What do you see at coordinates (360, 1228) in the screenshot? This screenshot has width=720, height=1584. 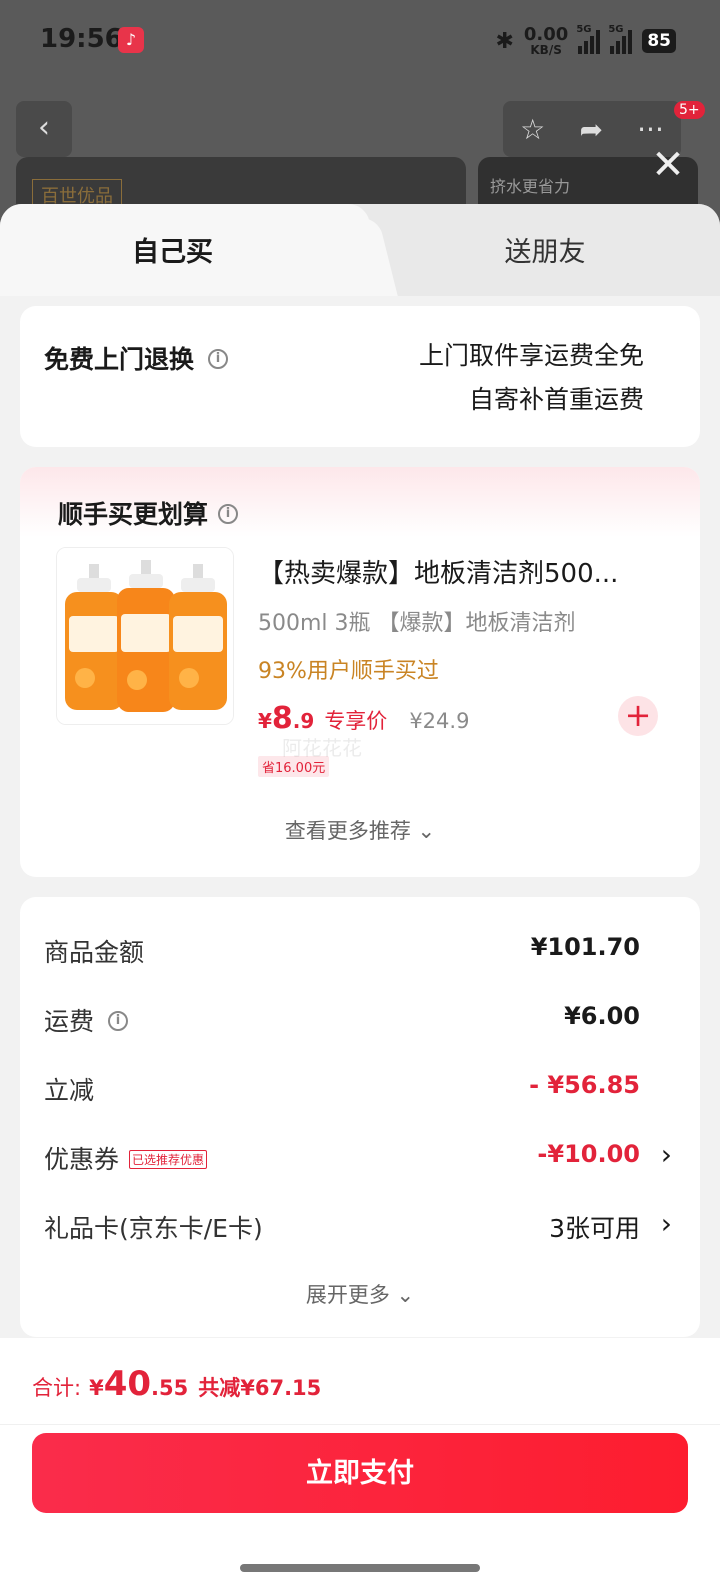 I see `summary-row-giftcard: 礼品卡(京东卡/E卡) 3张可用 ›` at bounding box center [360, 1228].